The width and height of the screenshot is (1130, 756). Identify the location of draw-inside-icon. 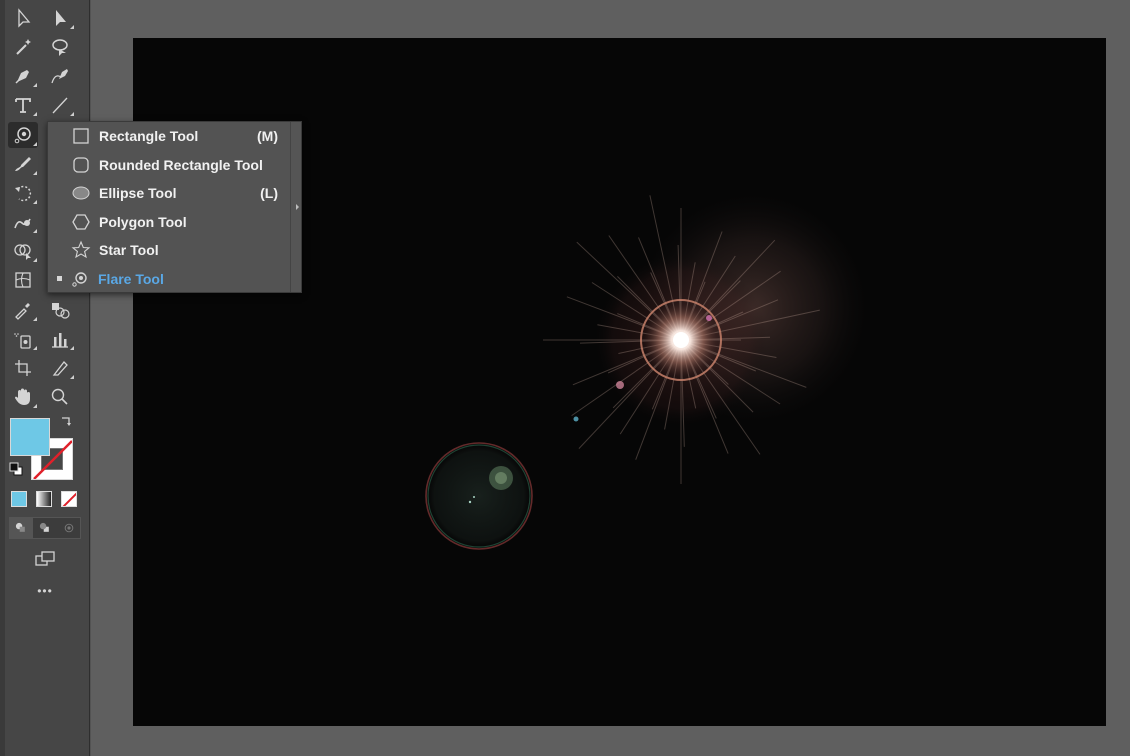
(69, 528).